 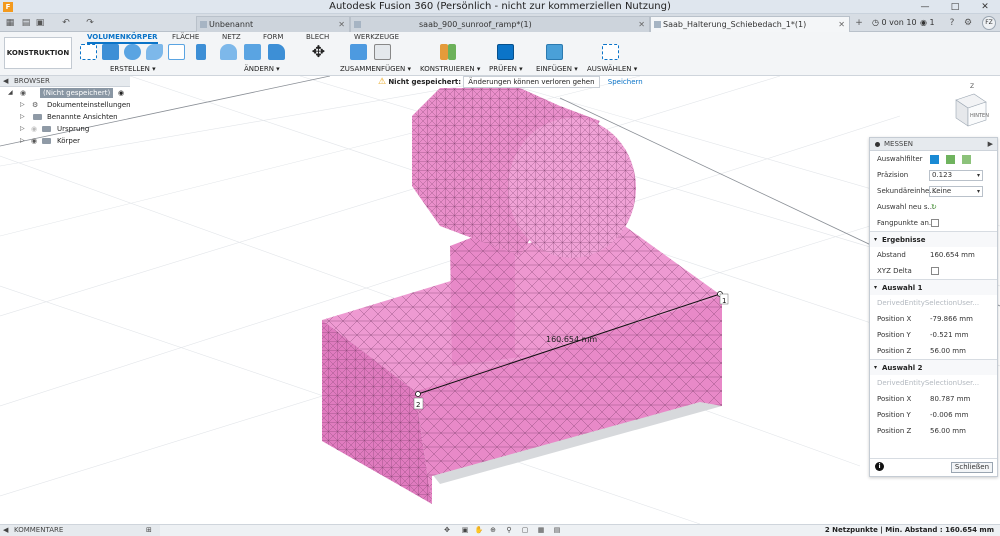 What do you see at coordinates (40, 23) in the screenshot?
I see `save-icon: ▣` at bounding box center [40, 23].